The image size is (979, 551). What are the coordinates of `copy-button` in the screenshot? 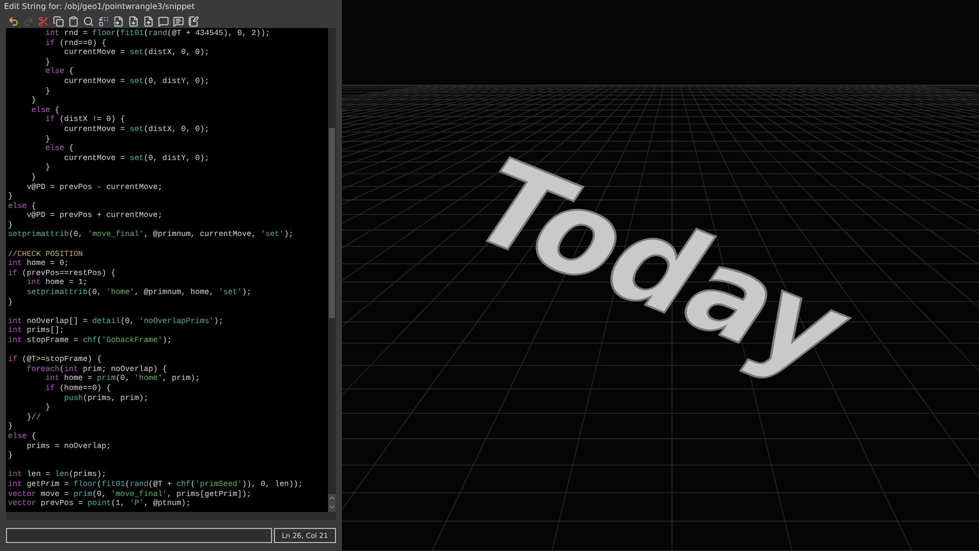 It's located at (58, 21).